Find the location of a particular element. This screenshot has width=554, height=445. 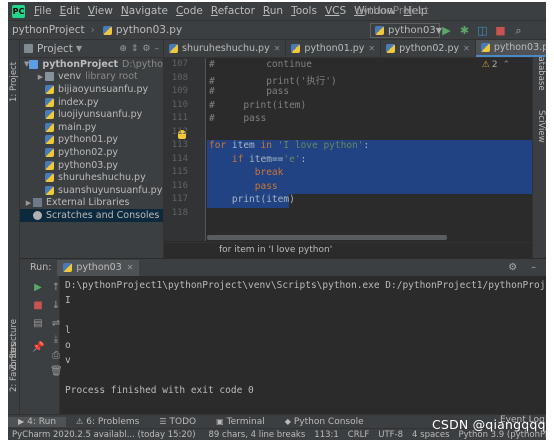

menu-item: Refactor is located at coordinates (233, 11).